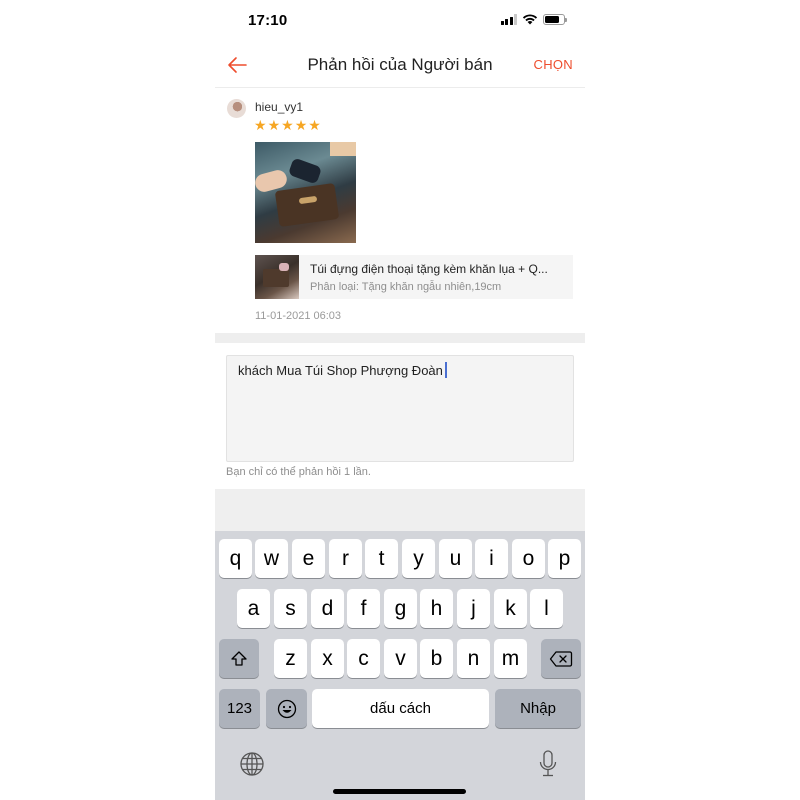 The width and height of the screenshot is (800, 800). I want to click on text-caret, so click(445, 370).